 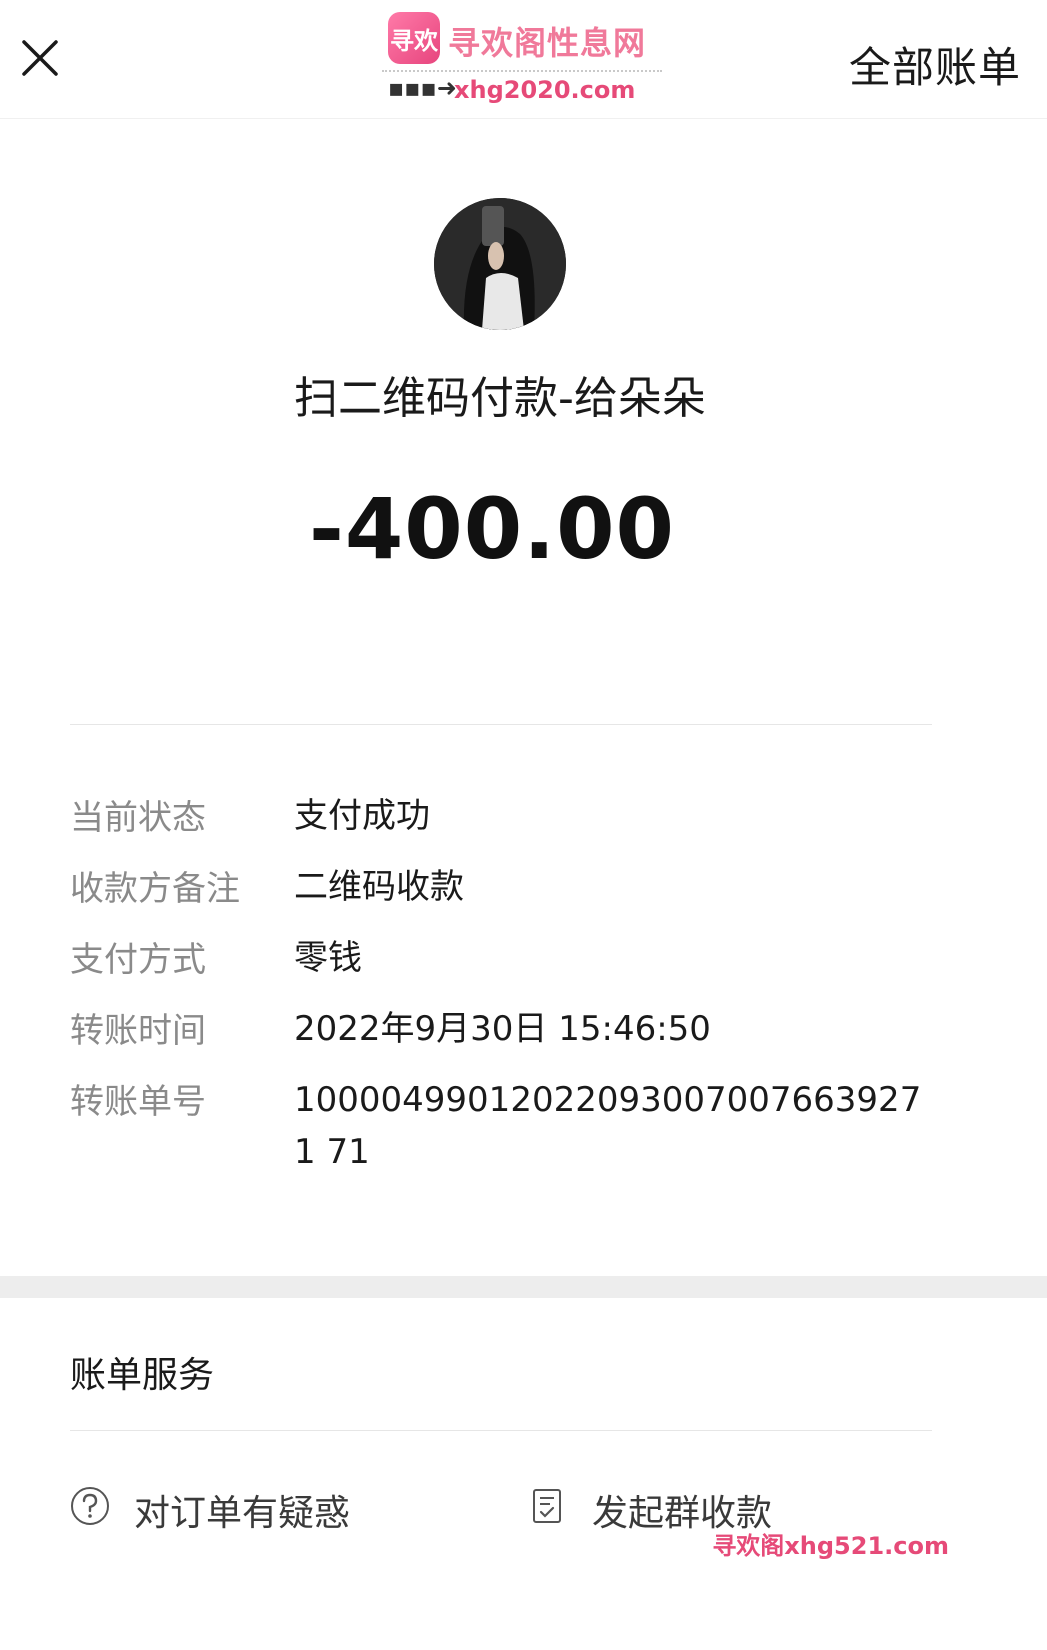 What do you see at coordinates (545, 90) in the screenshot?
I see `watermark-url: xhg2020.com` at bounding box center [545, 90].